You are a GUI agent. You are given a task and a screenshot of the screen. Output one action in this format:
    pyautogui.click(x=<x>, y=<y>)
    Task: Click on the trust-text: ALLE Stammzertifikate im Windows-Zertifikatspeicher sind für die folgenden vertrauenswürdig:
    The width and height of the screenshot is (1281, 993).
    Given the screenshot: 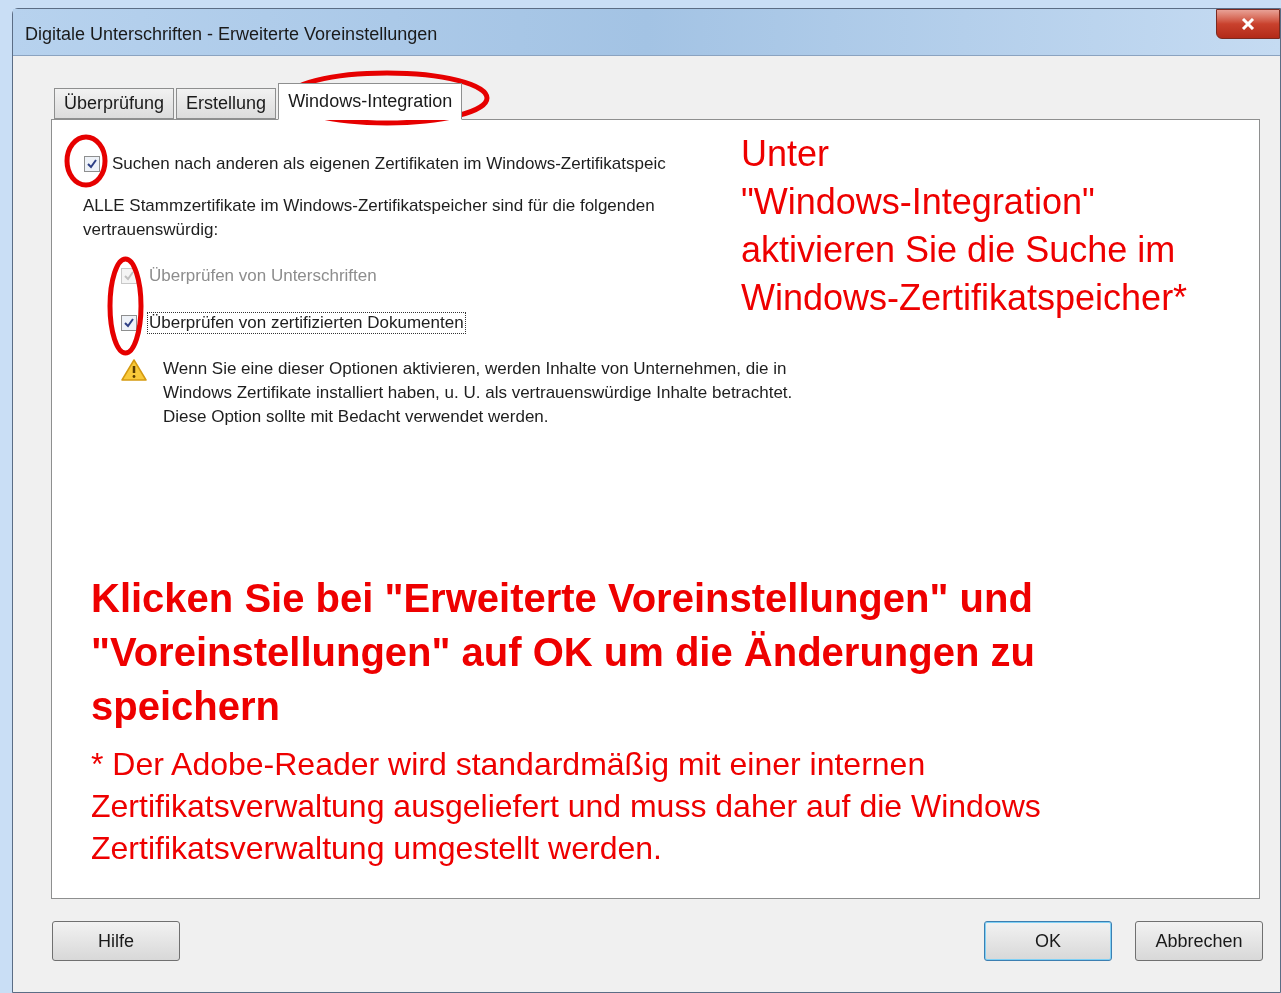 What is the action you would take?
    pyautogui.click(x=369, y=218)
    